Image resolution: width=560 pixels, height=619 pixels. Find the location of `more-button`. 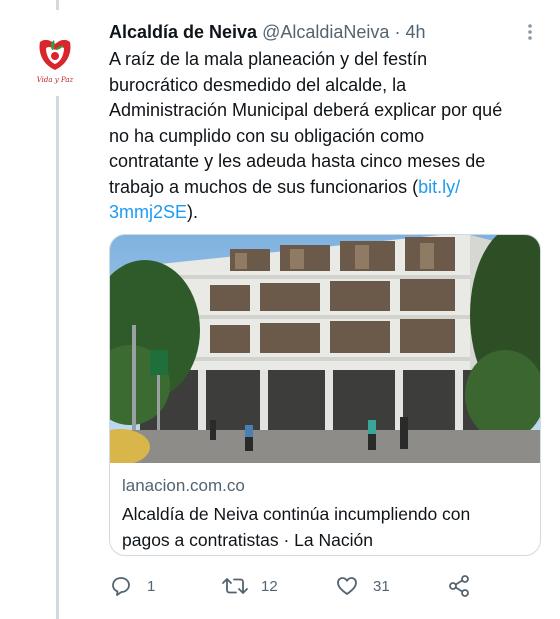

more-button is located at coordinates (530, 32).